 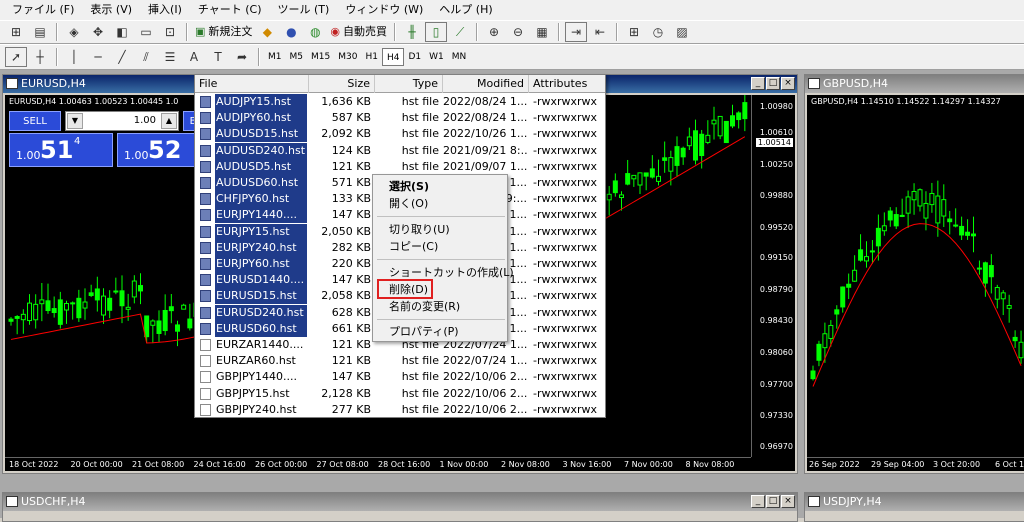 I want to click on timeframe-m15: M15, so click(x=320, y=57).